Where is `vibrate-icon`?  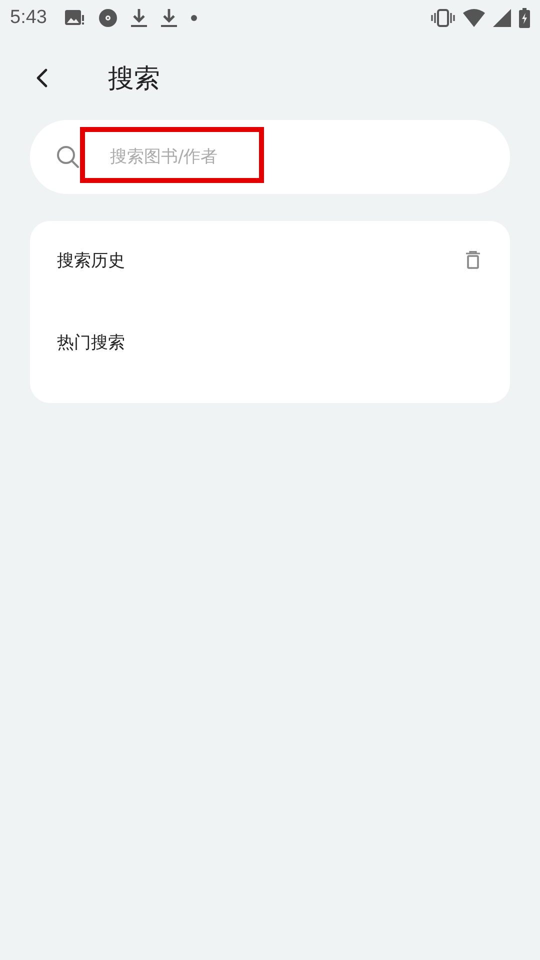 vibrate-icon is located at coordinates (443, 18).